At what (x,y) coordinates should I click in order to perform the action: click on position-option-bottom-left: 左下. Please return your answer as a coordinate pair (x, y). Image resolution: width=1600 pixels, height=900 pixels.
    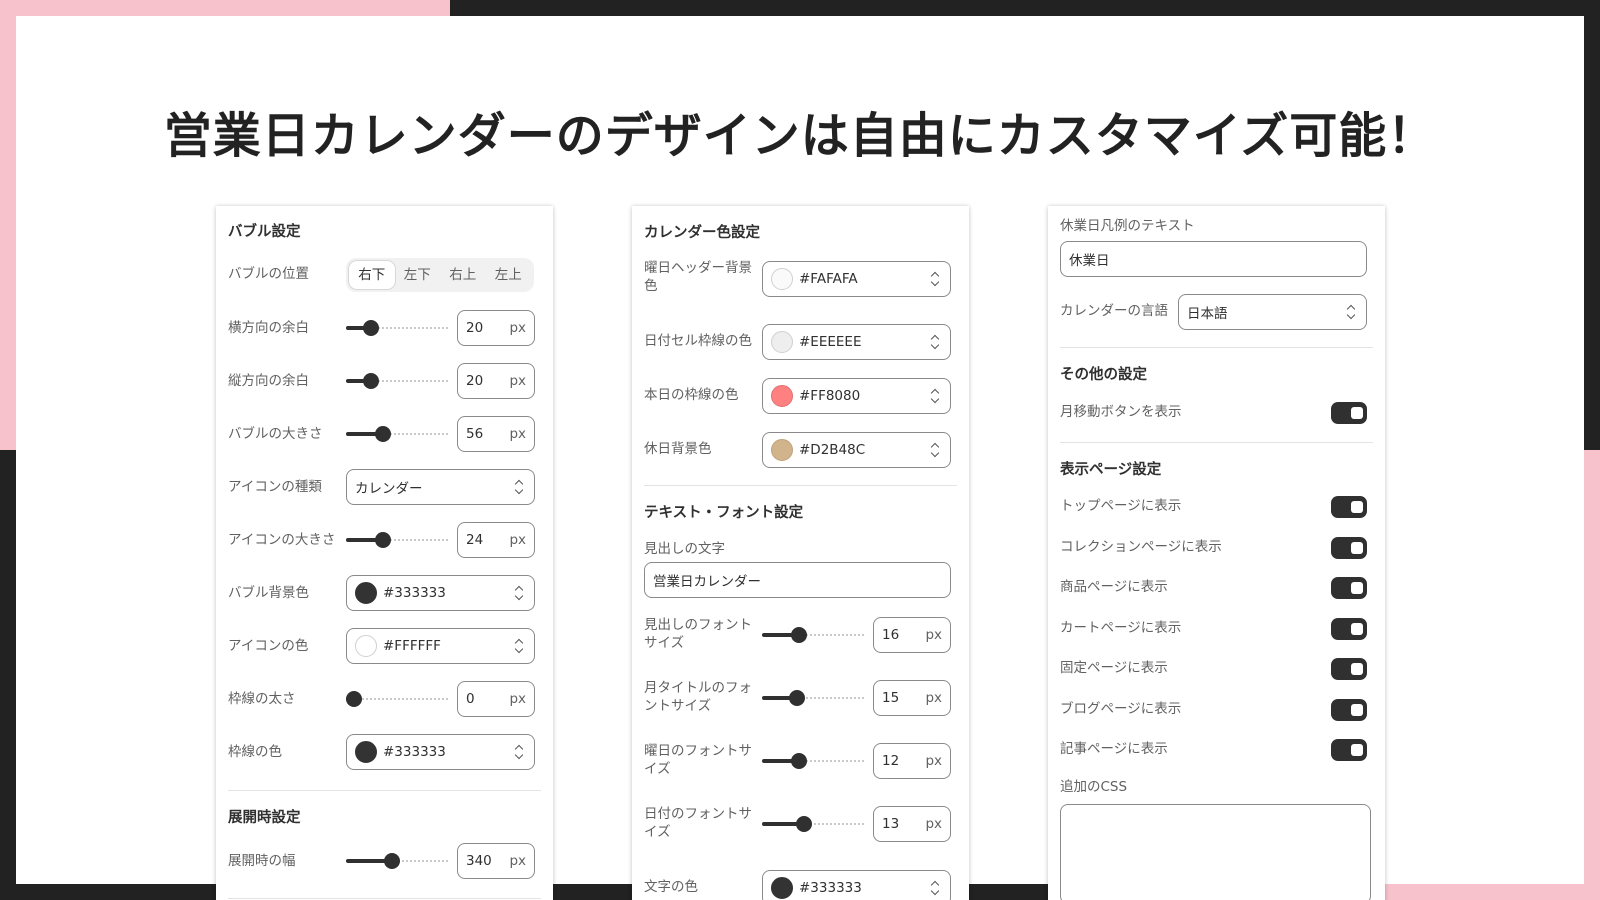
    Looking at the image, I should click on (418, 275).